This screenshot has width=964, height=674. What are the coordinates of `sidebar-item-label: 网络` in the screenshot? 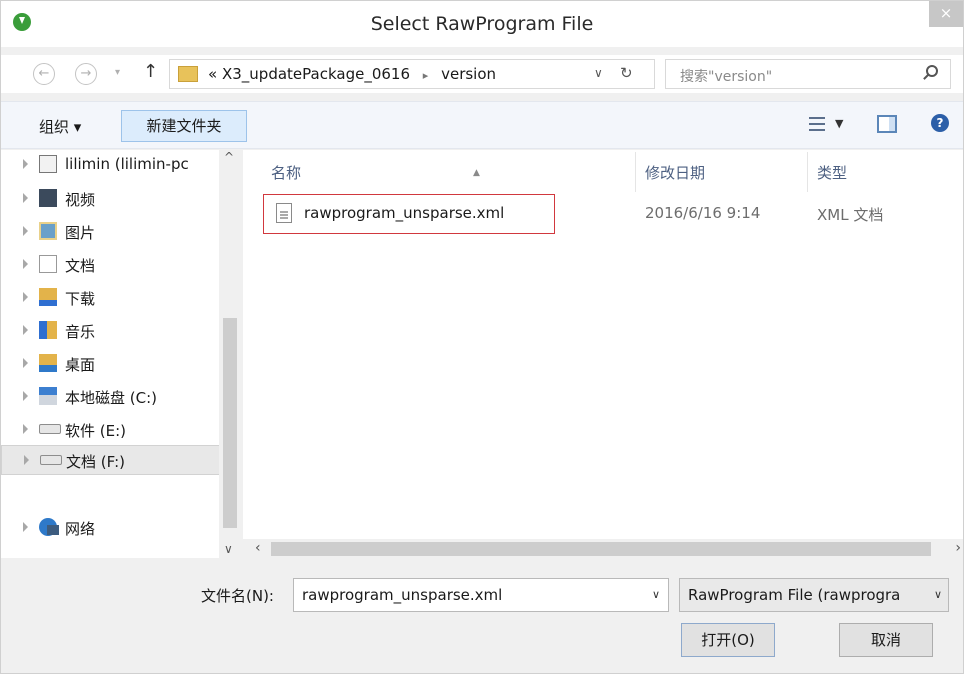 It's located at (80, 529).